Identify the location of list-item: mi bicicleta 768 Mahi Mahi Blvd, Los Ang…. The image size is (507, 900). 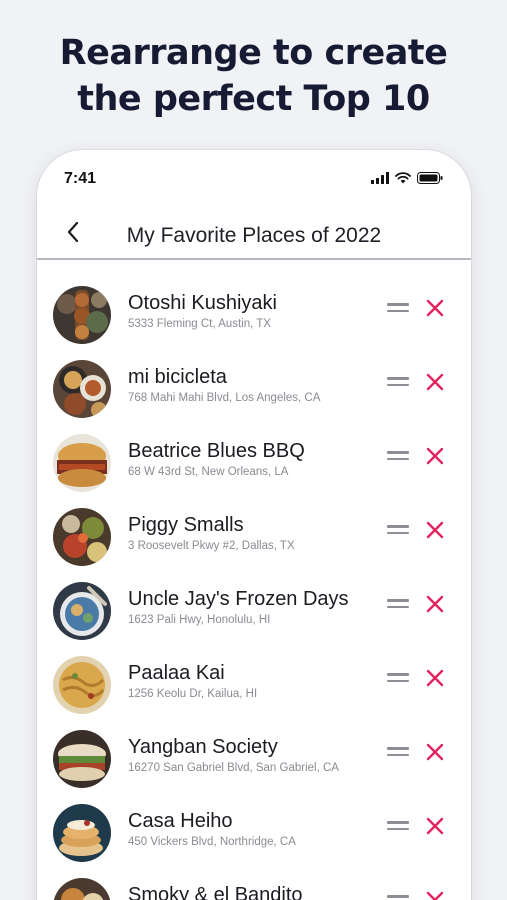
(254, 383).